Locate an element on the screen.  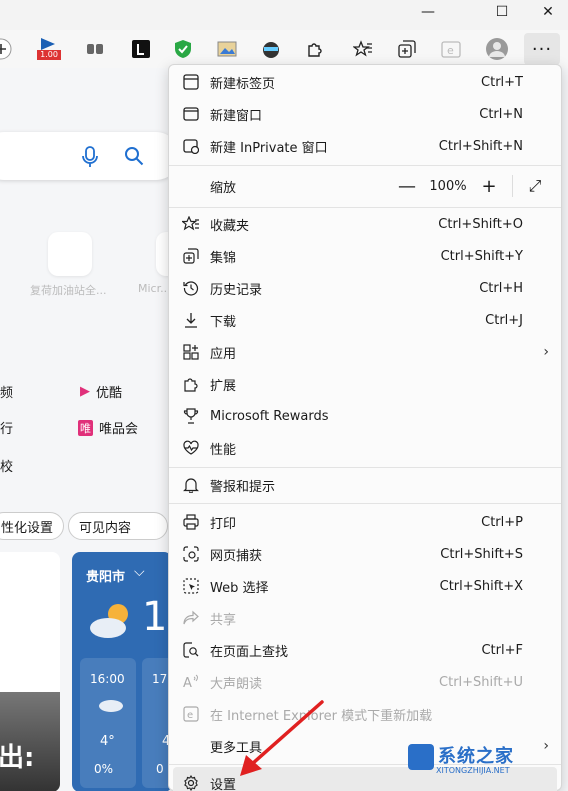
svg-text: A is located at coordinates (187, 683).